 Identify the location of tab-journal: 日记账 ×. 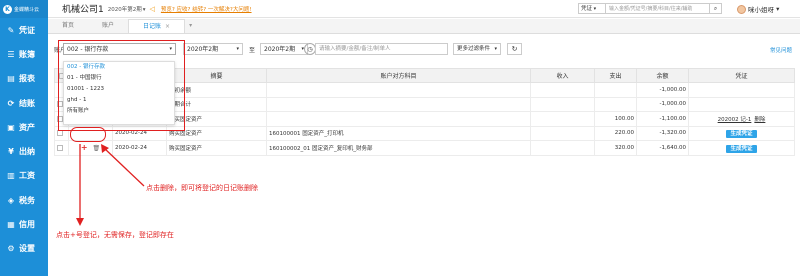
(157, 26).